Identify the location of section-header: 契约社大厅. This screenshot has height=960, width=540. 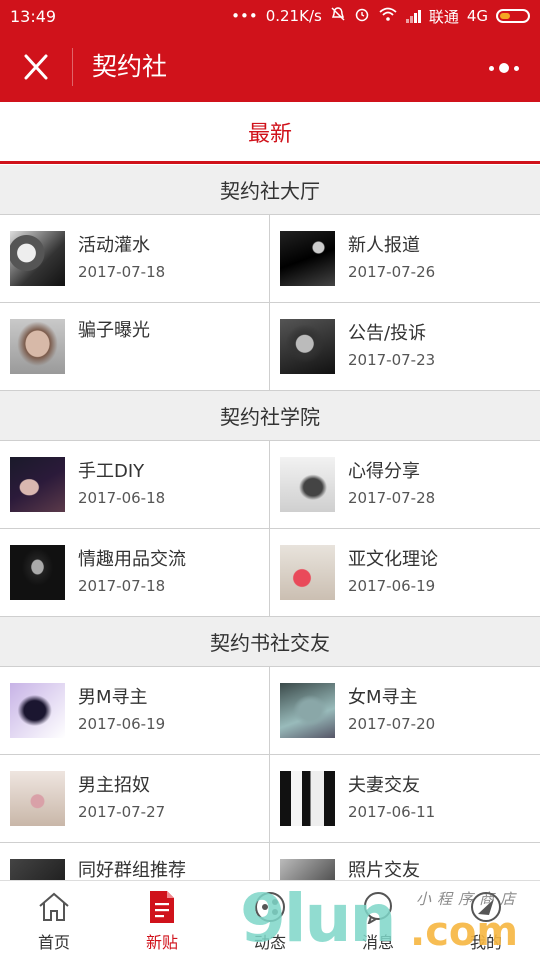
(270, 190).